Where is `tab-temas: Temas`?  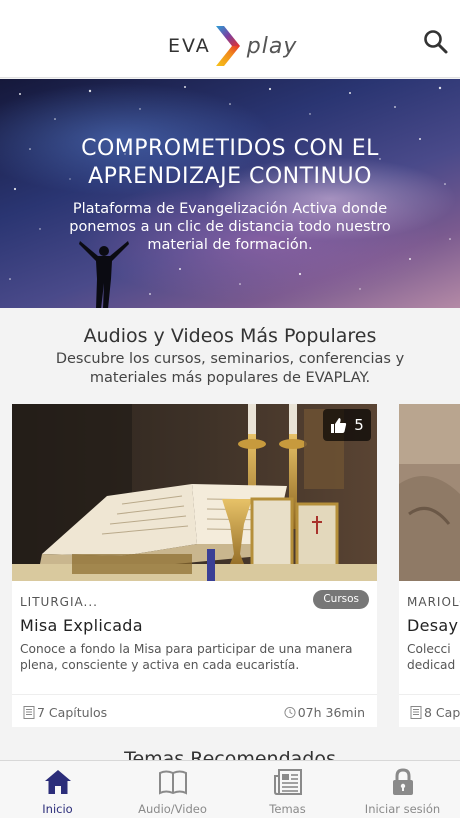
tab-temas: Temas is located at coordinates (287, 789).